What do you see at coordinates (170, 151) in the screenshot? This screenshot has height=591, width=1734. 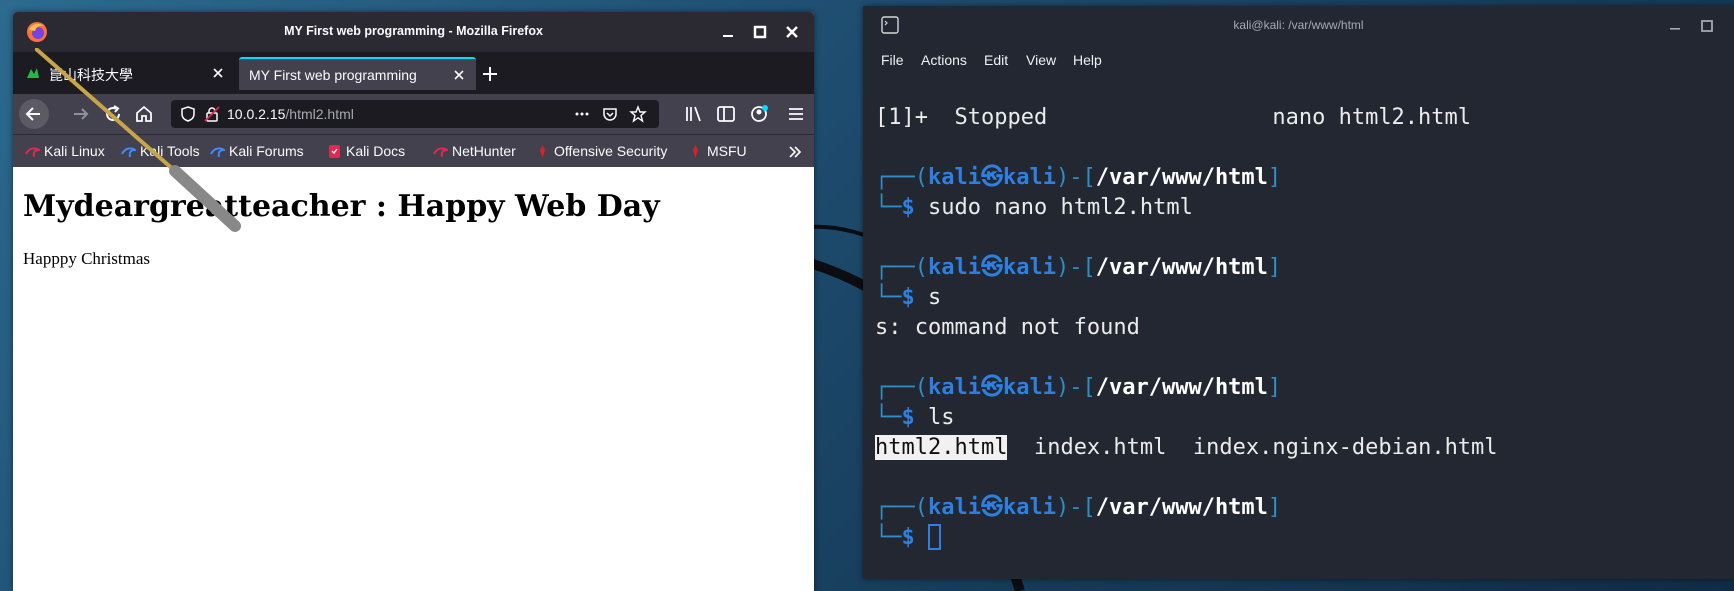 I see `bookmark-label: Kali Tools` at bounding box center [170, 151].